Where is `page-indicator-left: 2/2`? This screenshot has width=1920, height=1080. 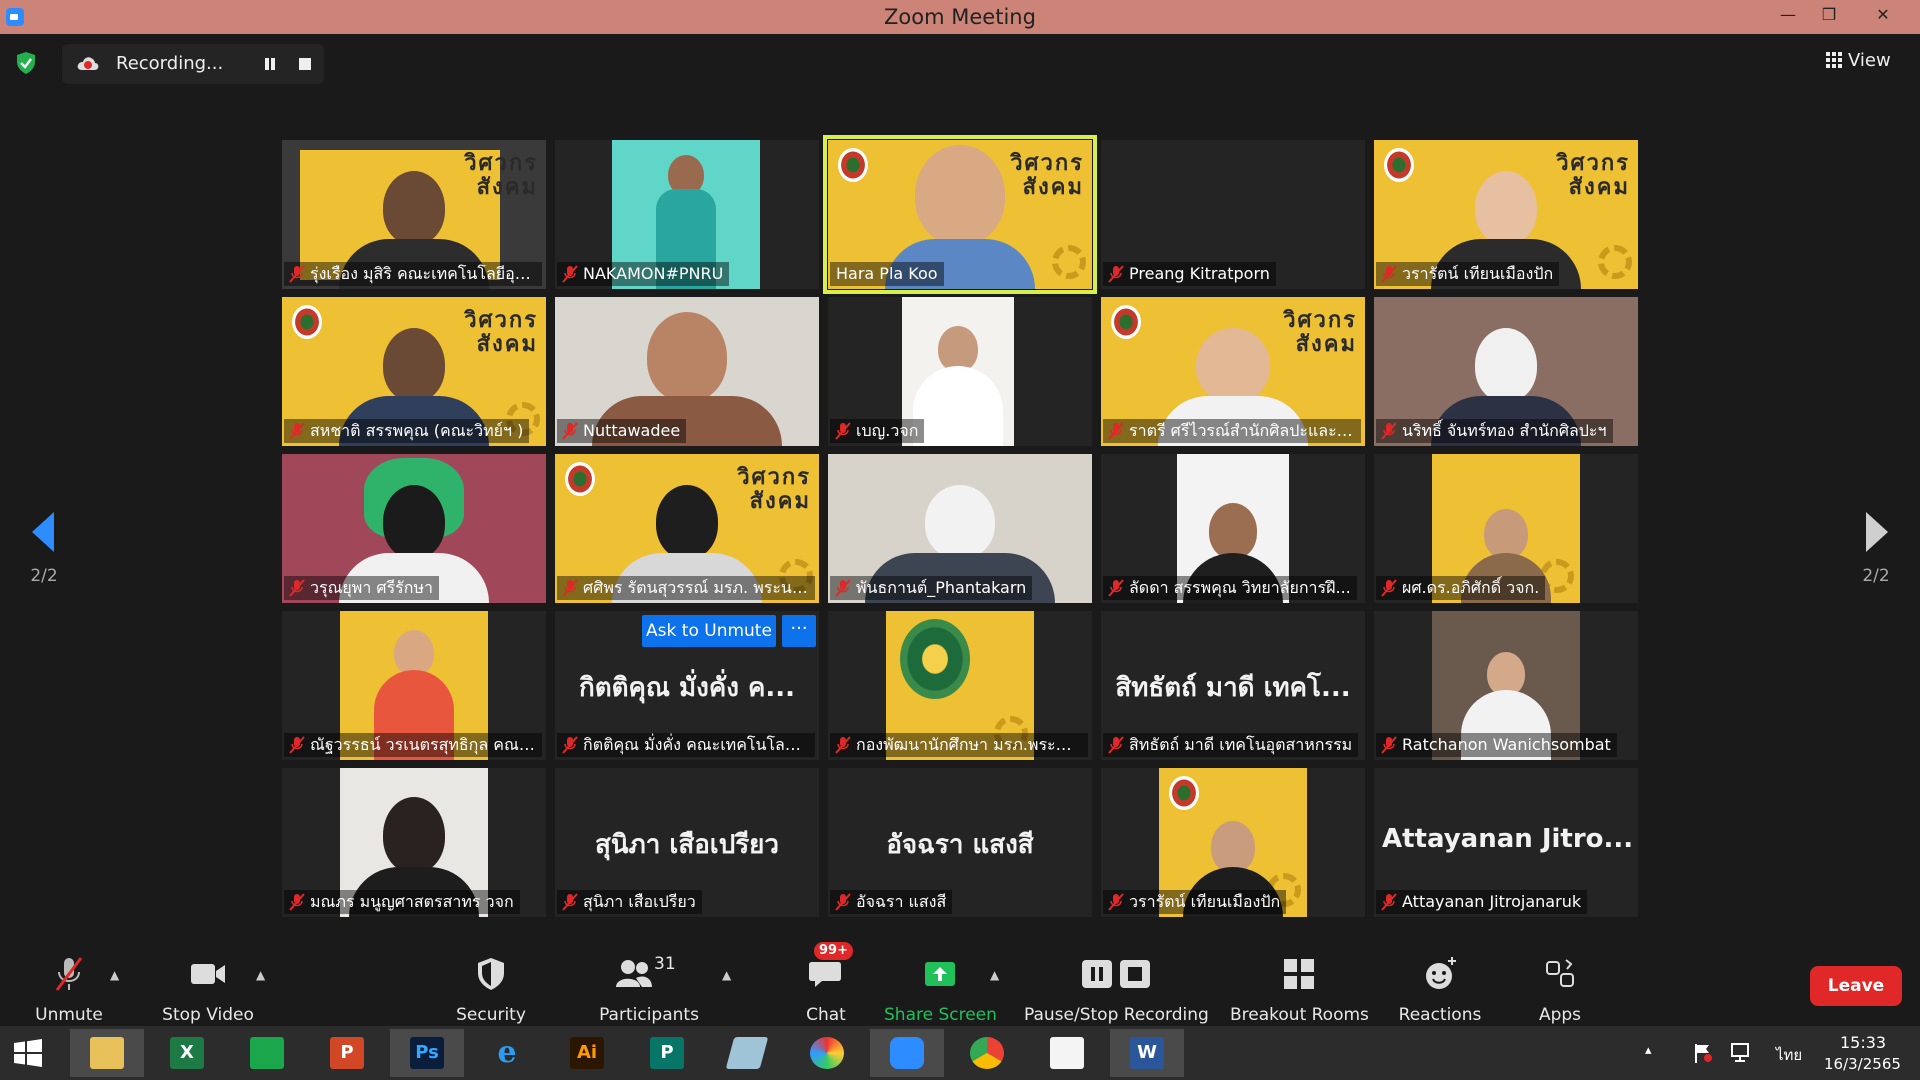 page-indicator-left: 2/2 is located at coordinates (44, 576).